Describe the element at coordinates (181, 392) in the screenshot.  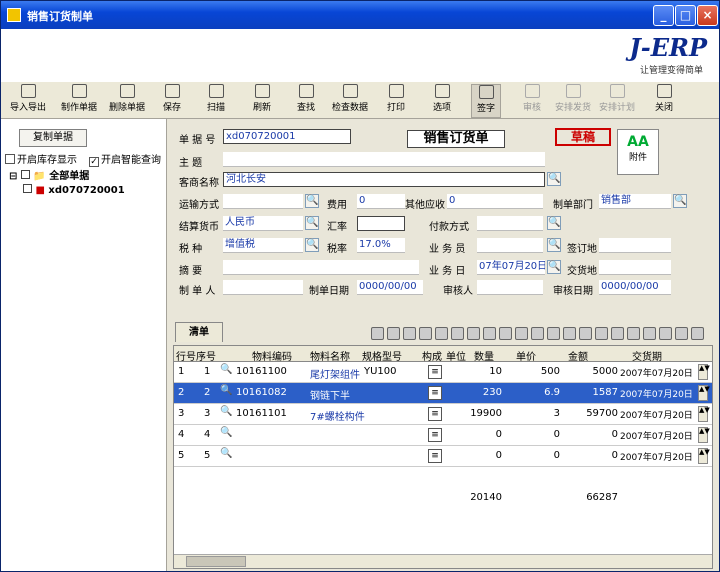
I see `cell-line: 2` at that location.